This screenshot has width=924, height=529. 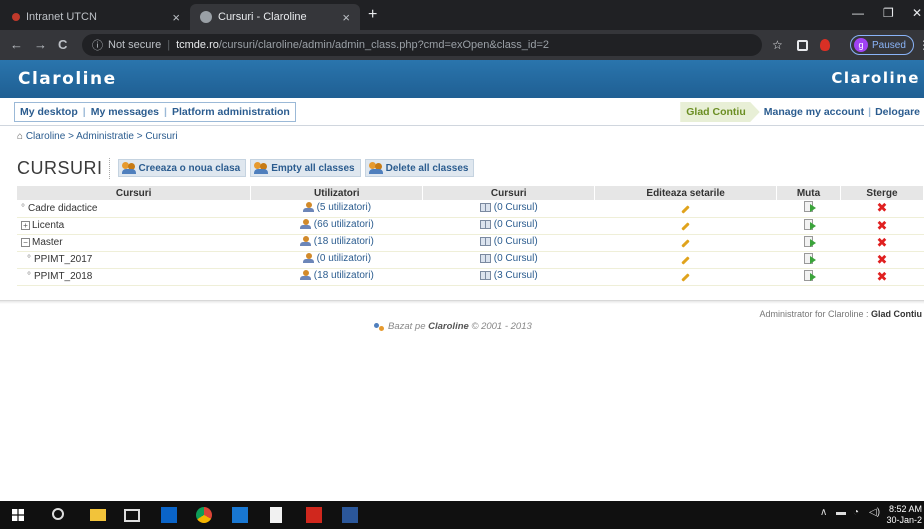 What do you see at coordinates (58, 514) in the screenshot?
I see `search-icon` at bounding box center [58, 514].